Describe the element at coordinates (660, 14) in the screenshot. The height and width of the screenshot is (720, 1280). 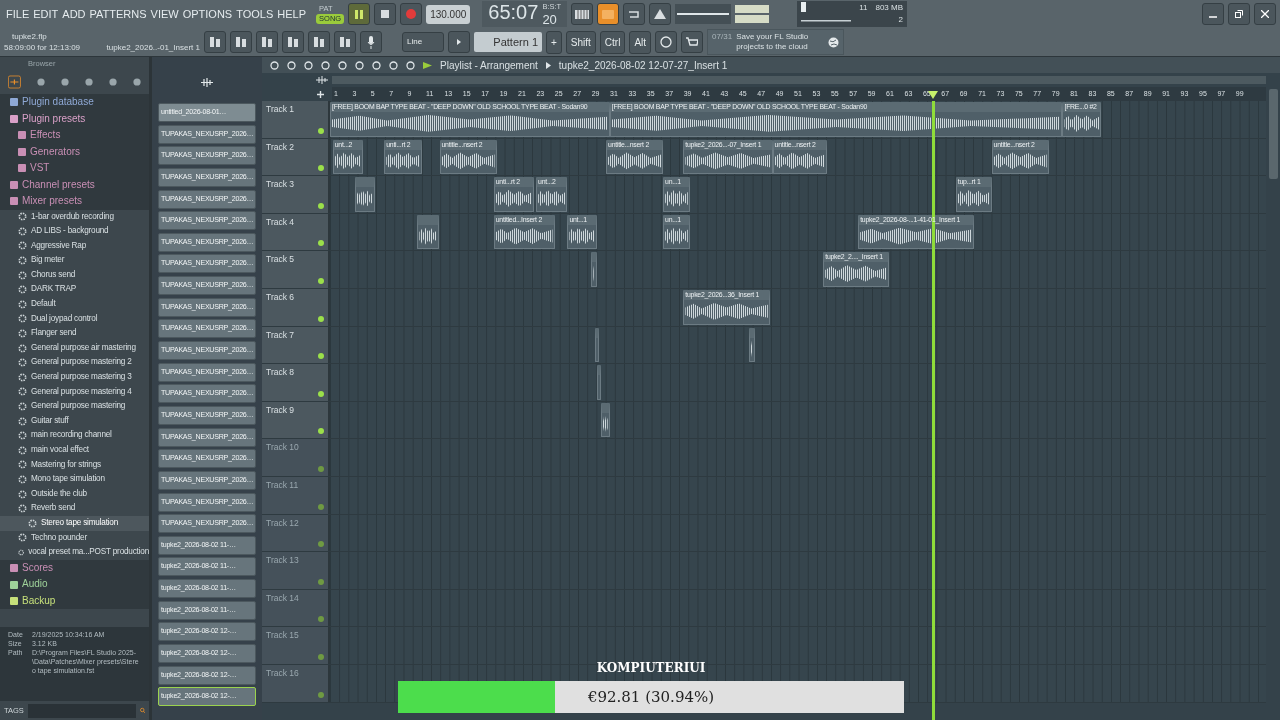
I see `metronome-button` at that location.